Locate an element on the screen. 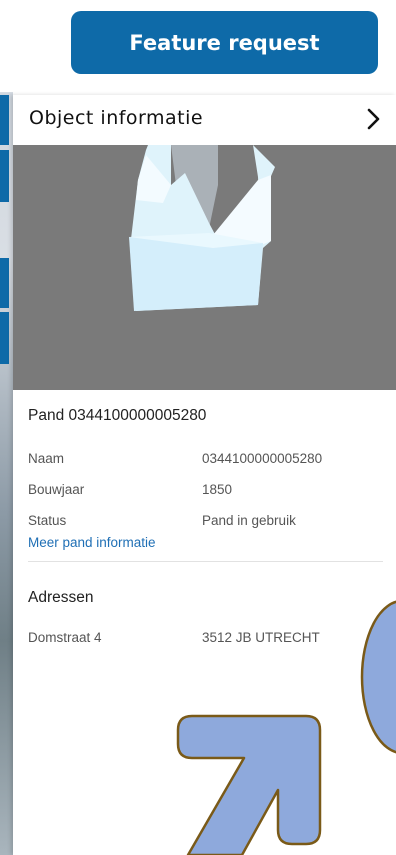 The height and width of the screenshot is (855, 396). property-value: Pand in gebruik is located at coordinates (249, 520).